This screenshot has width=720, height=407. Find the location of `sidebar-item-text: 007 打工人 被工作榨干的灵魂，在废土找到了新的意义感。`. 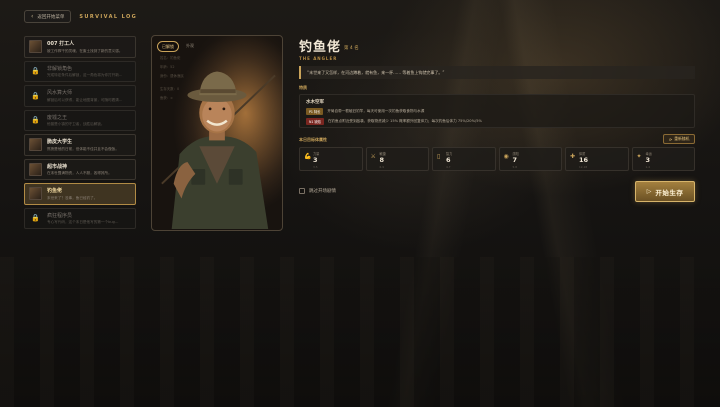

sidebar-item-text: 007 打工人 被工作榨干的灵魂，在废土找到了新的意义感。 is located at coordinates (84, 47).